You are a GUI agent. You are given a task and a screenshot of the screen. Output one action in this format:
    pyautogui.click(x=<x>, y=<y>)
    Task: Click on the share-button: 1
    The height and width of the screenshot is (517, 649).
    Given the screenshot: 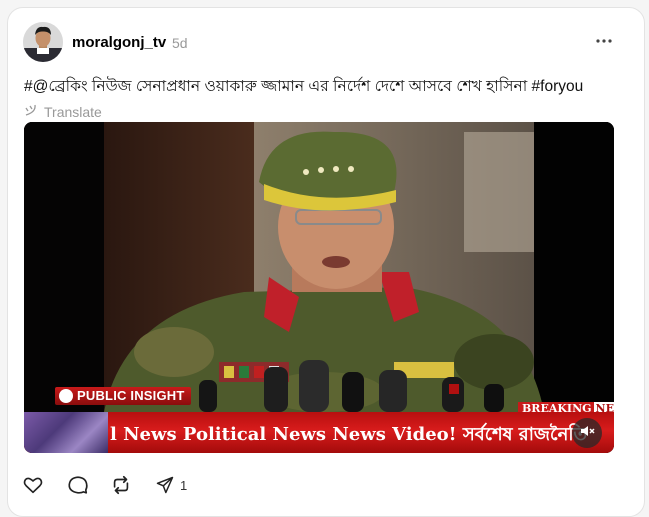 What is the action you would take?
    pyautogui.click(x=171, y=485)
    